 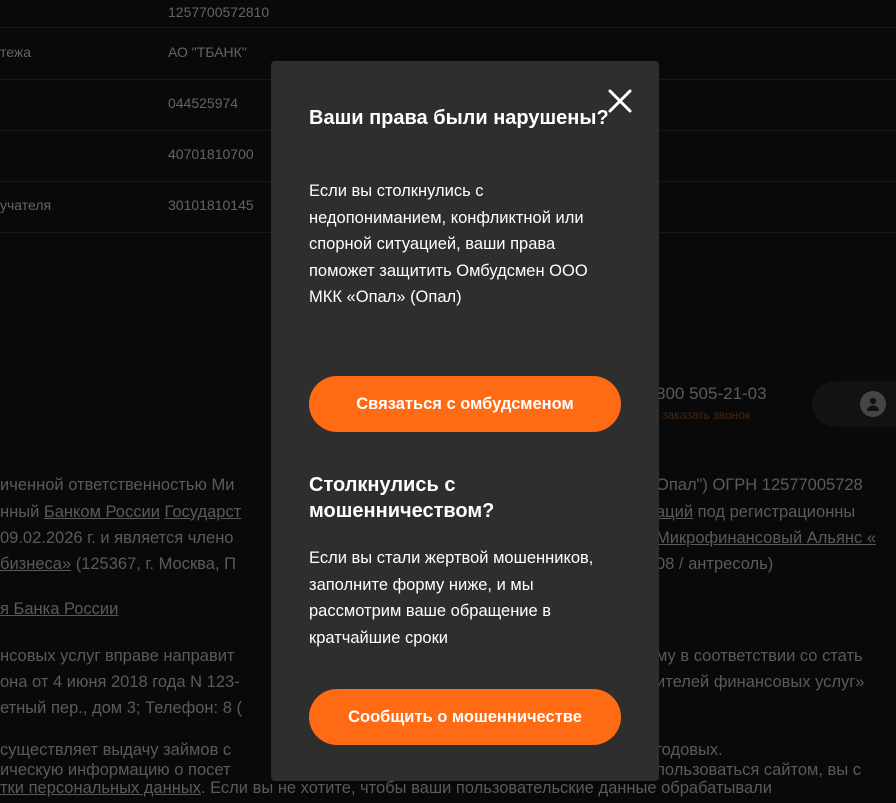 What do you see at coordinates (459, 118) in the screenshot?
I see `rights-violated-title: Ваши права были нарушены?` at bounding box center [459, 118].